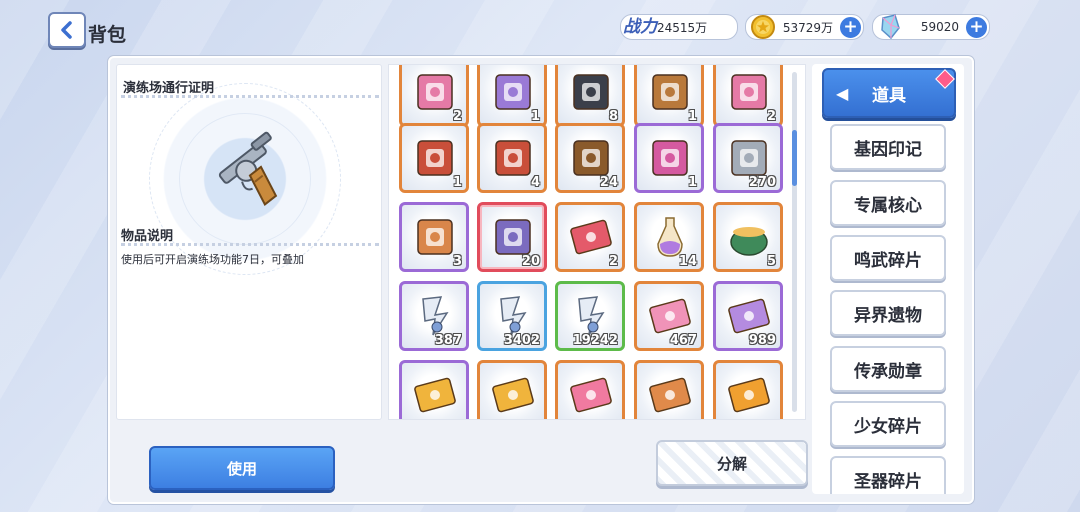 Image resolution: width=1080 pixels, height=512 pixels. Describe the element at coordinates (242, 468) in the screenshot. I see `use-button: 使用` at that location.